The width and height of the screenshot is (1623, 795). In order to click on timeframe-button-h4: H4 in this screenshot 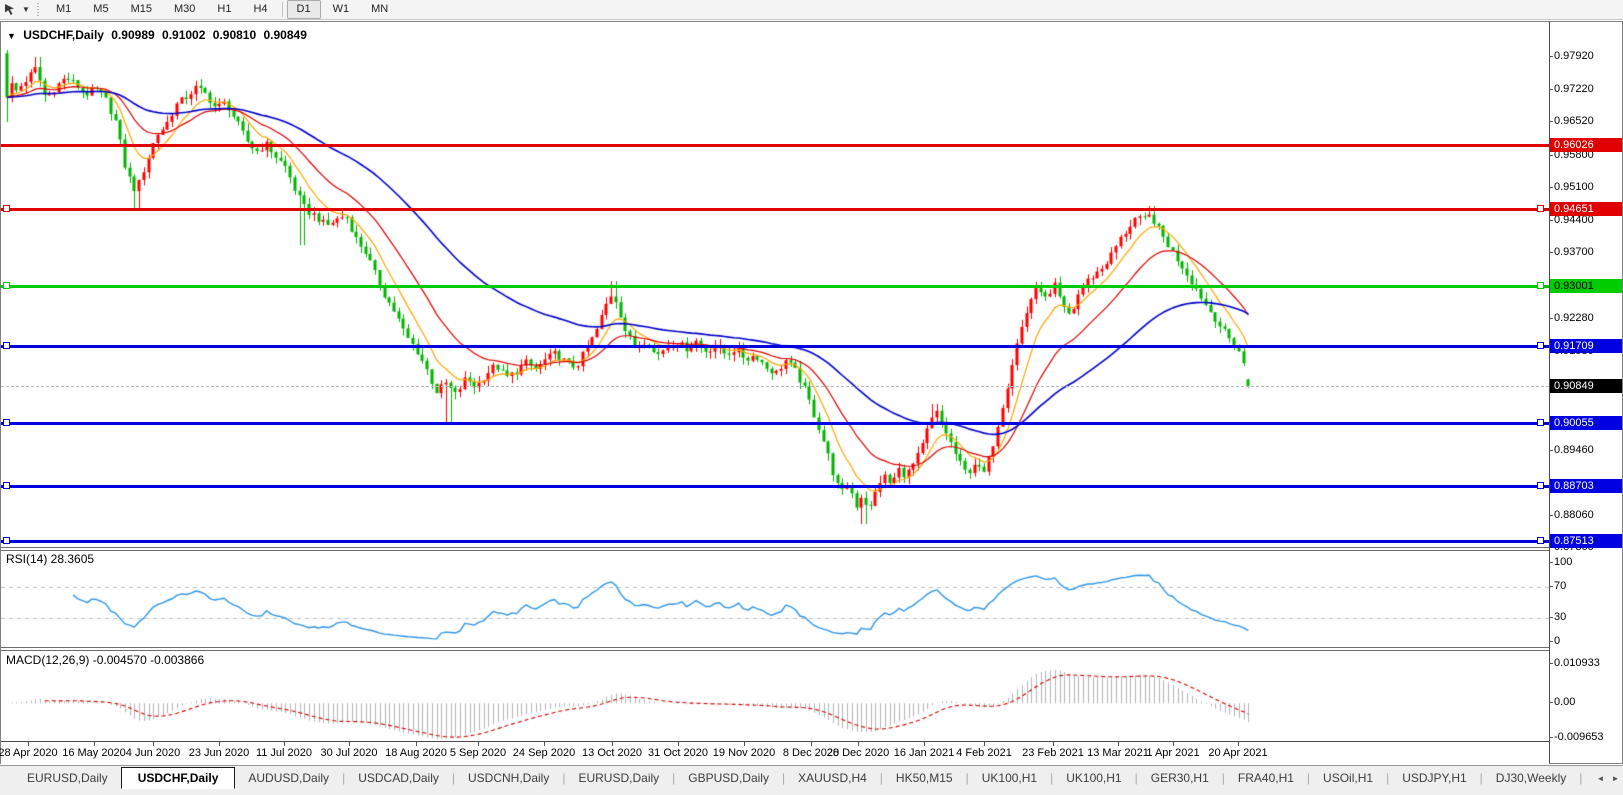, I will do `click(260, 9)`.